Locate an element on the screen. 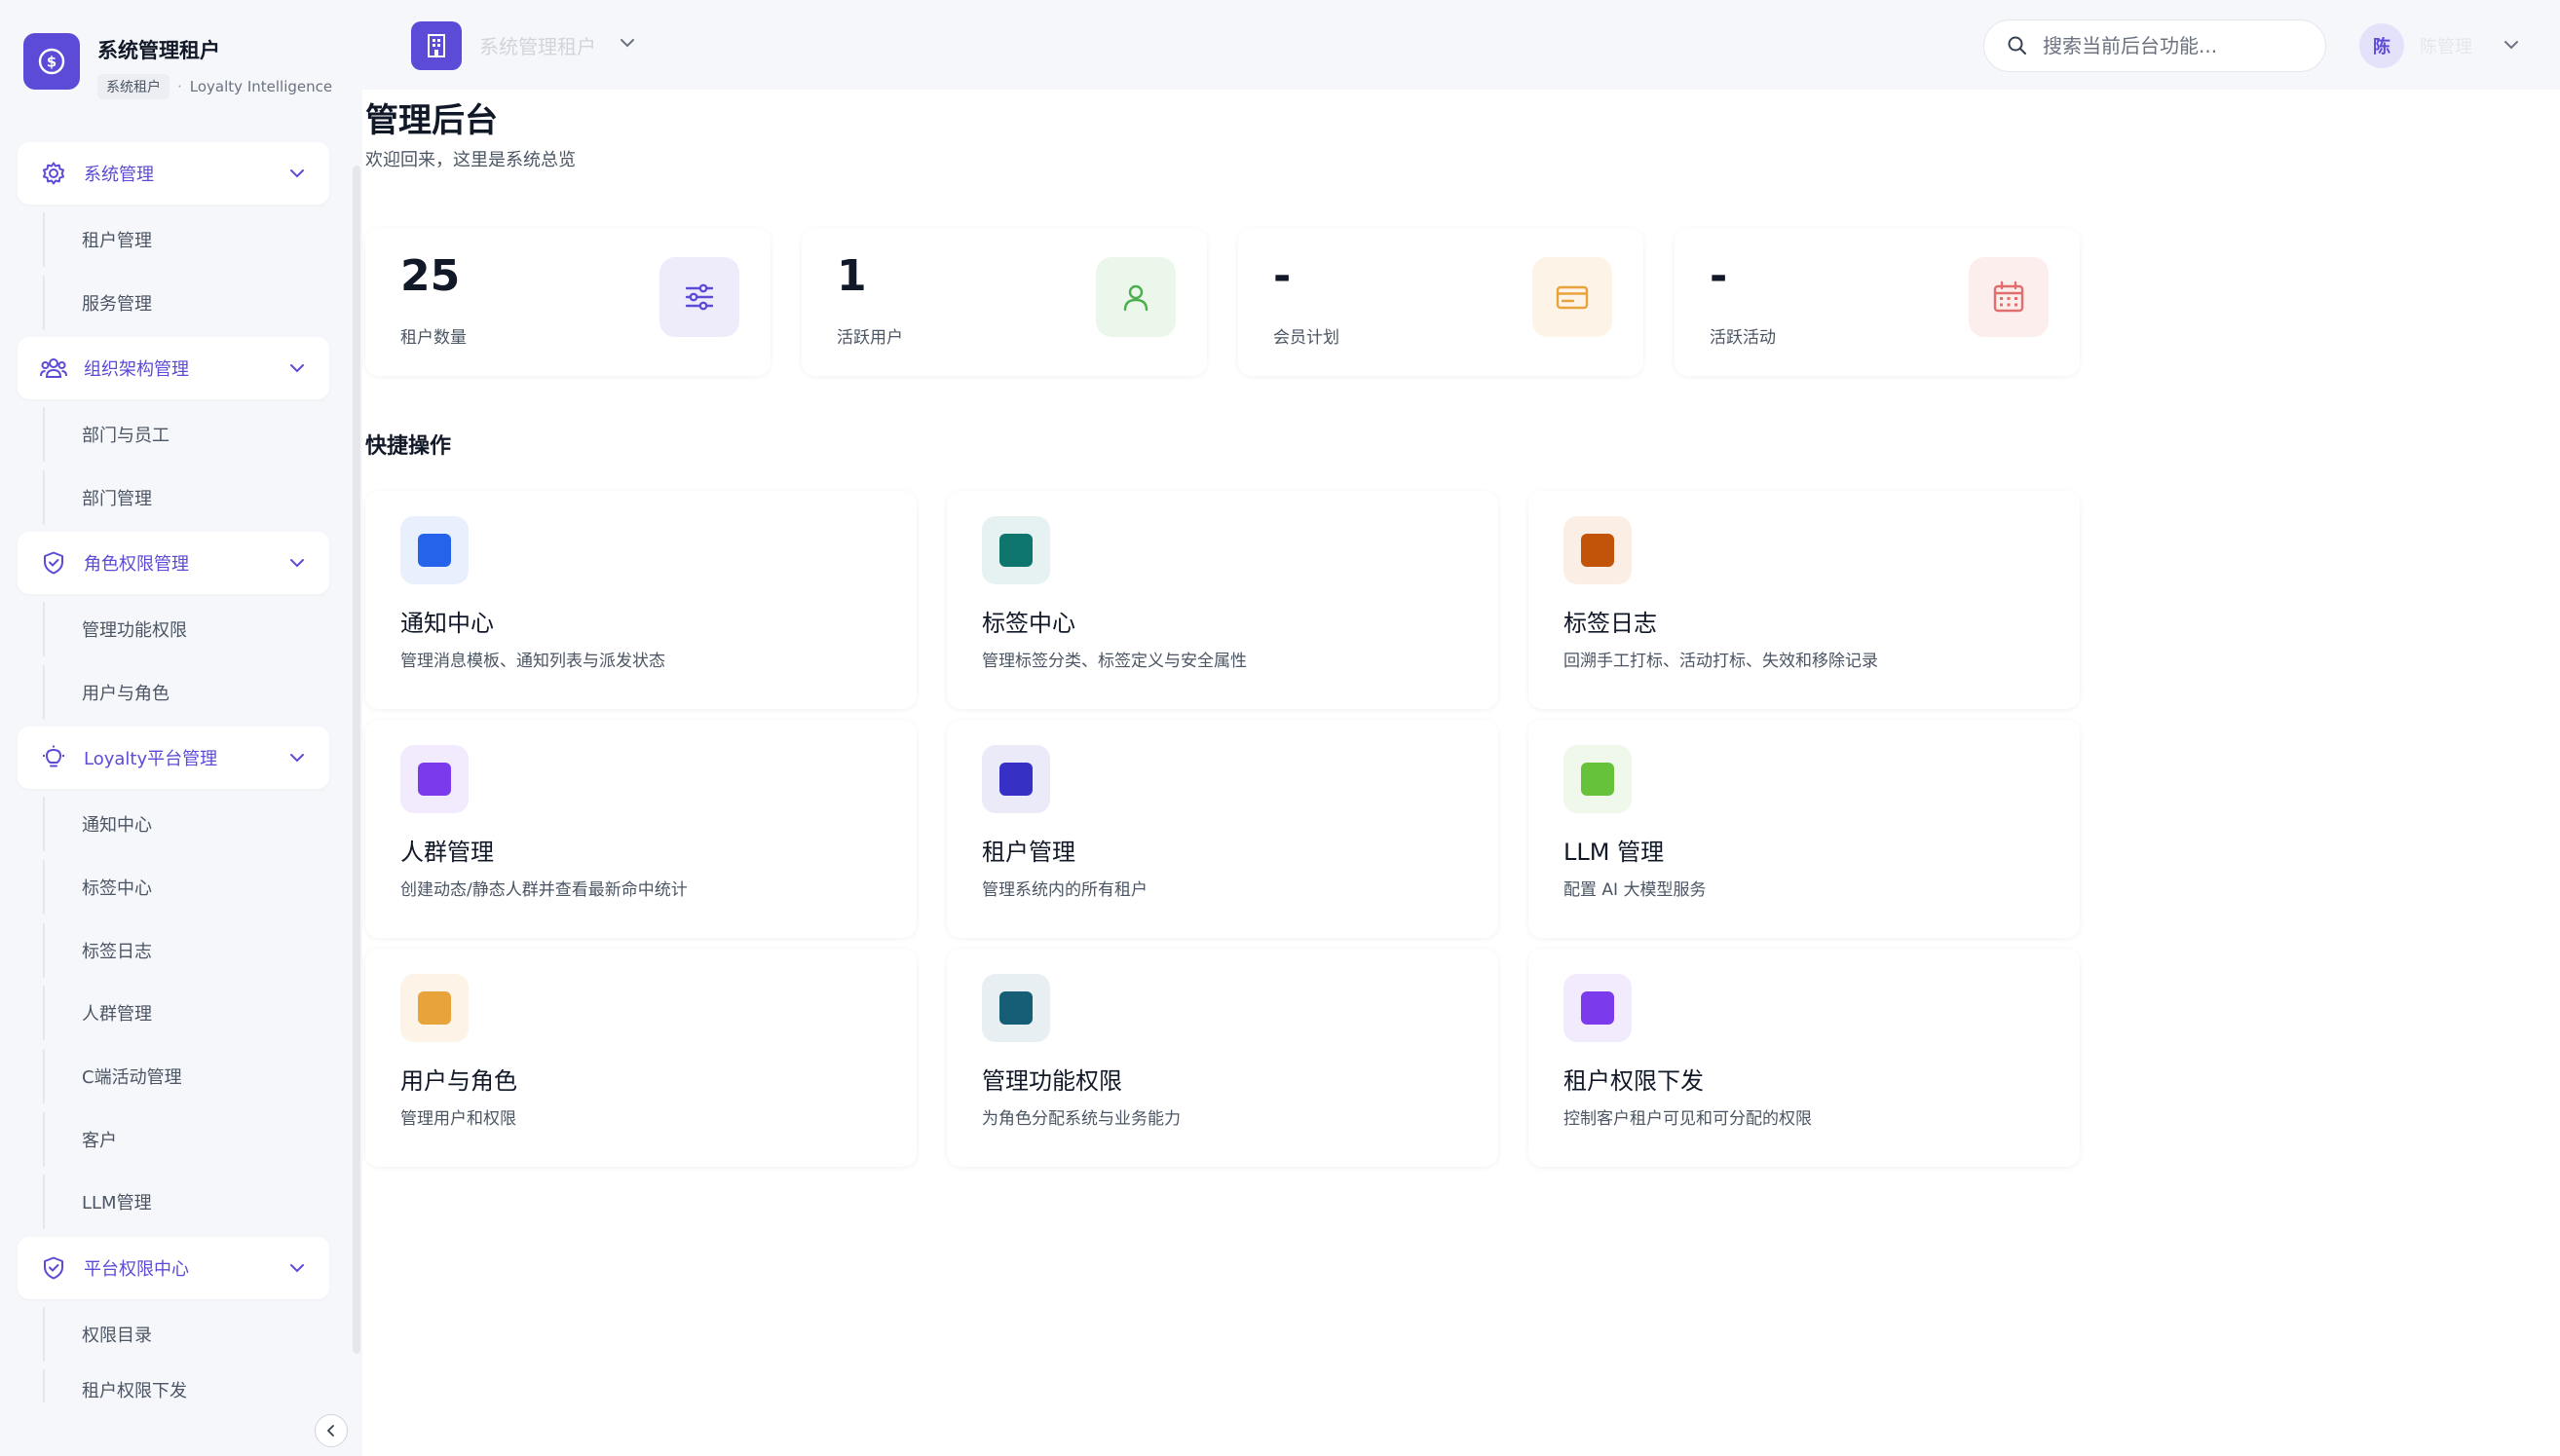 The image size is (2560, 1456). action-description: 管理标签分类、标签定义与安全属性 is located at coordinates (1114, 661).